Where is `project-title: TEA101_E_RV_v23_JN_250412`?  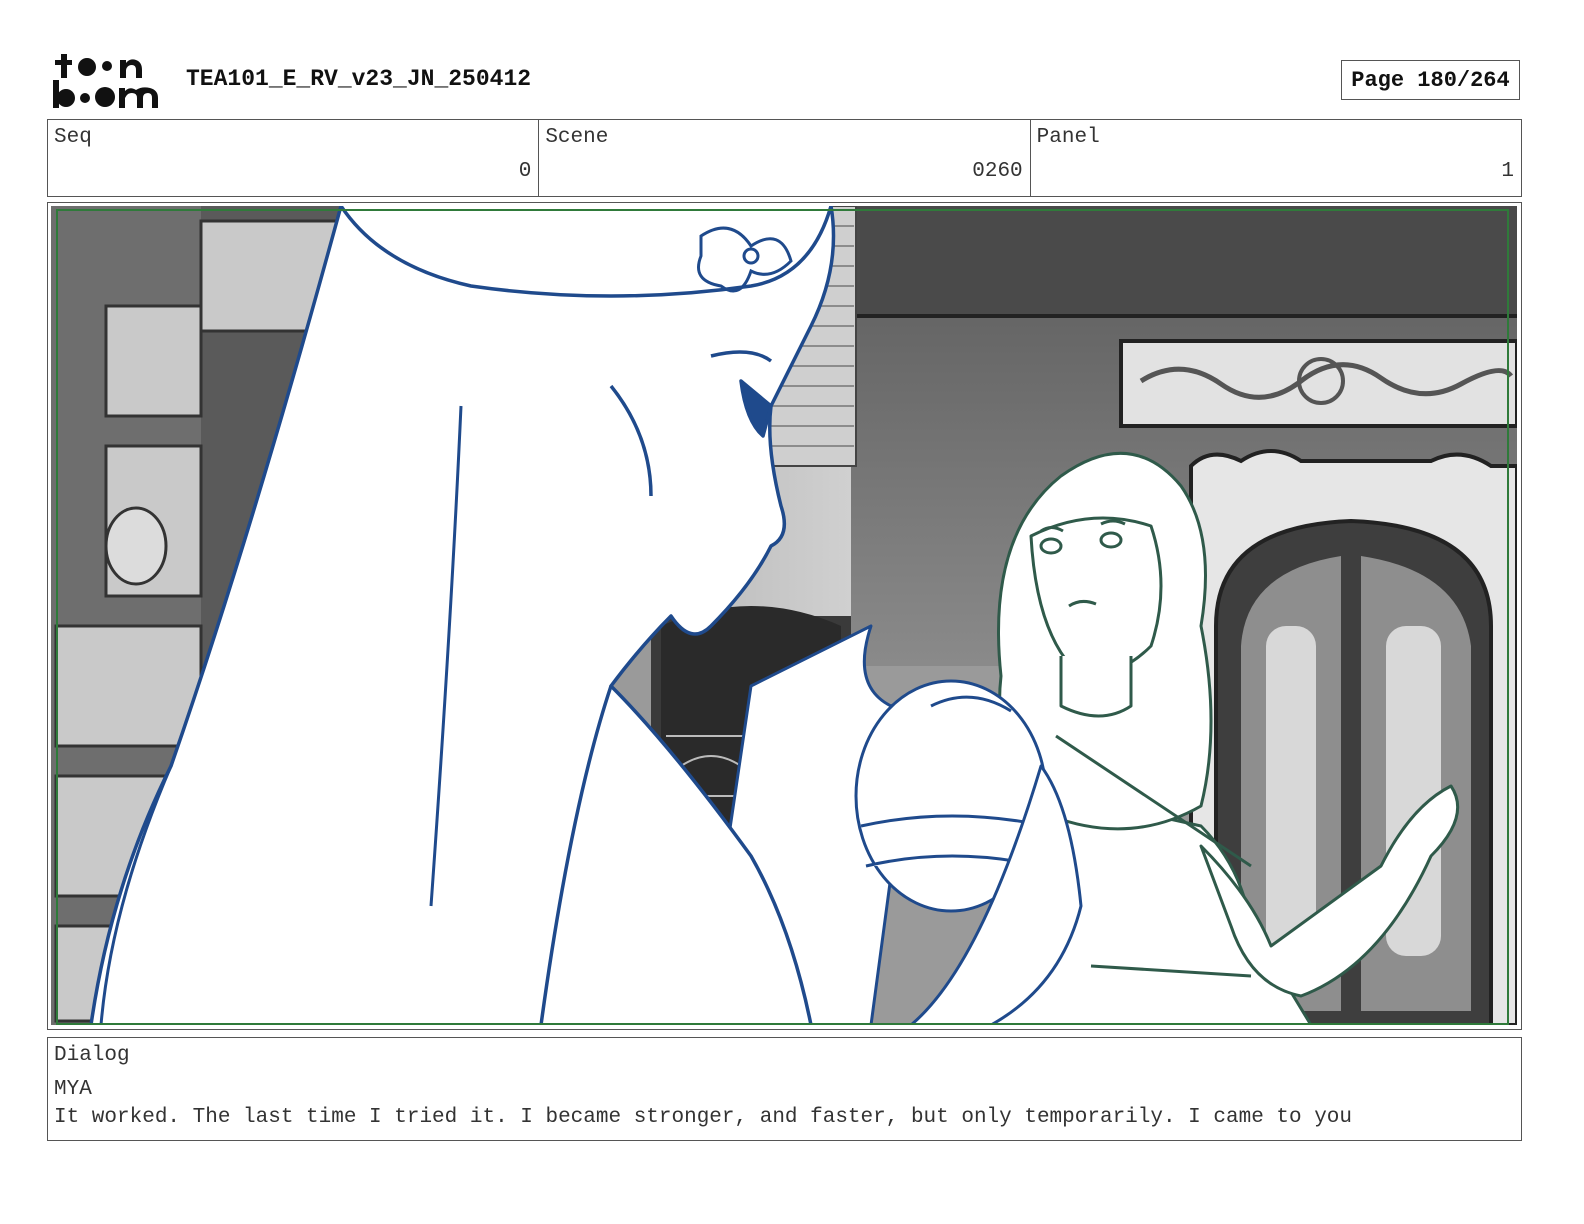 project-title: TEA101_E_RV_v23_JN_250412 is located at coordinates (359, 79).